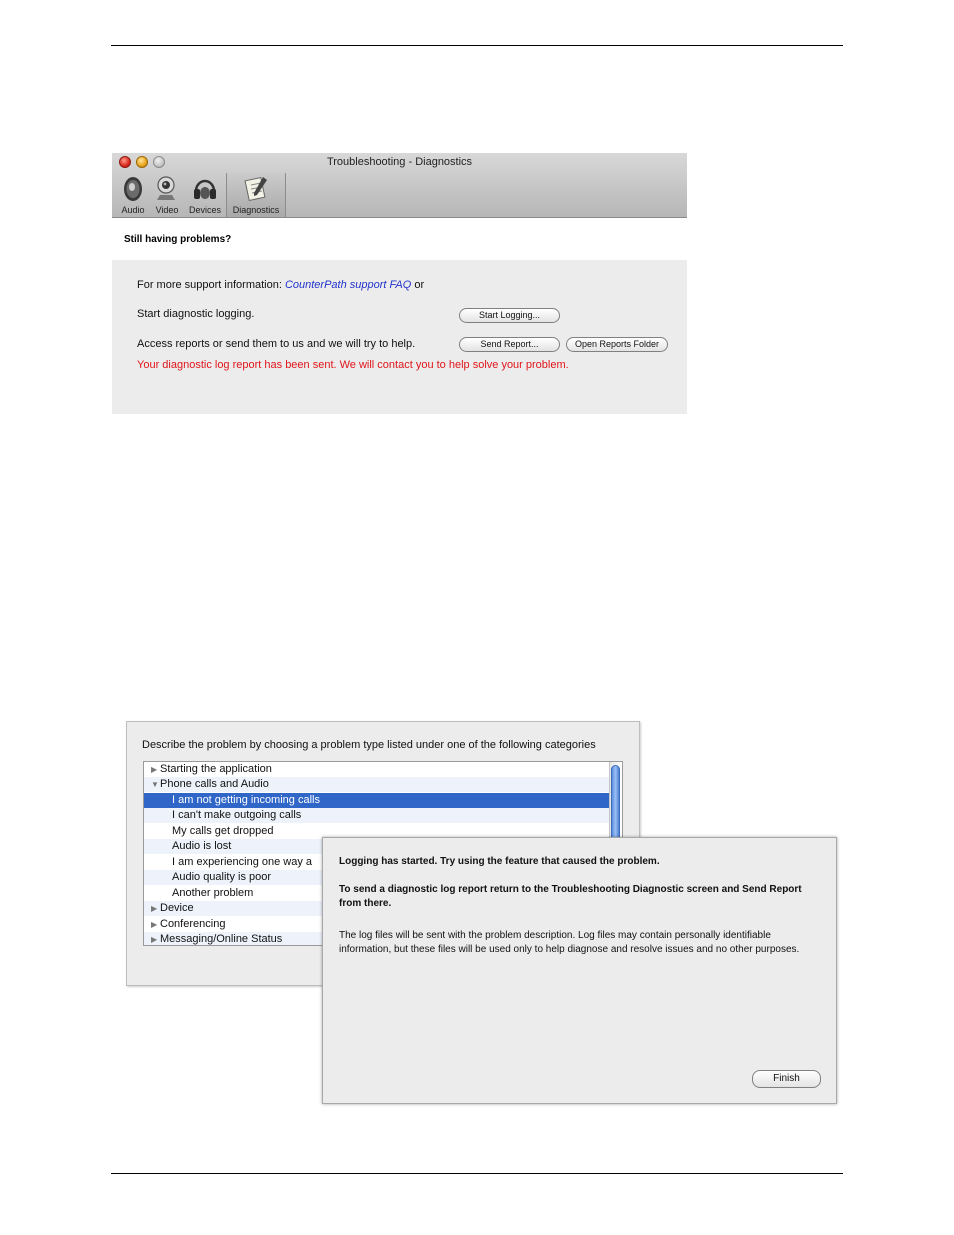 This screenshot has width=954, height=1235. I want to click on support-prefix: For more support information:, so click(211, 285).